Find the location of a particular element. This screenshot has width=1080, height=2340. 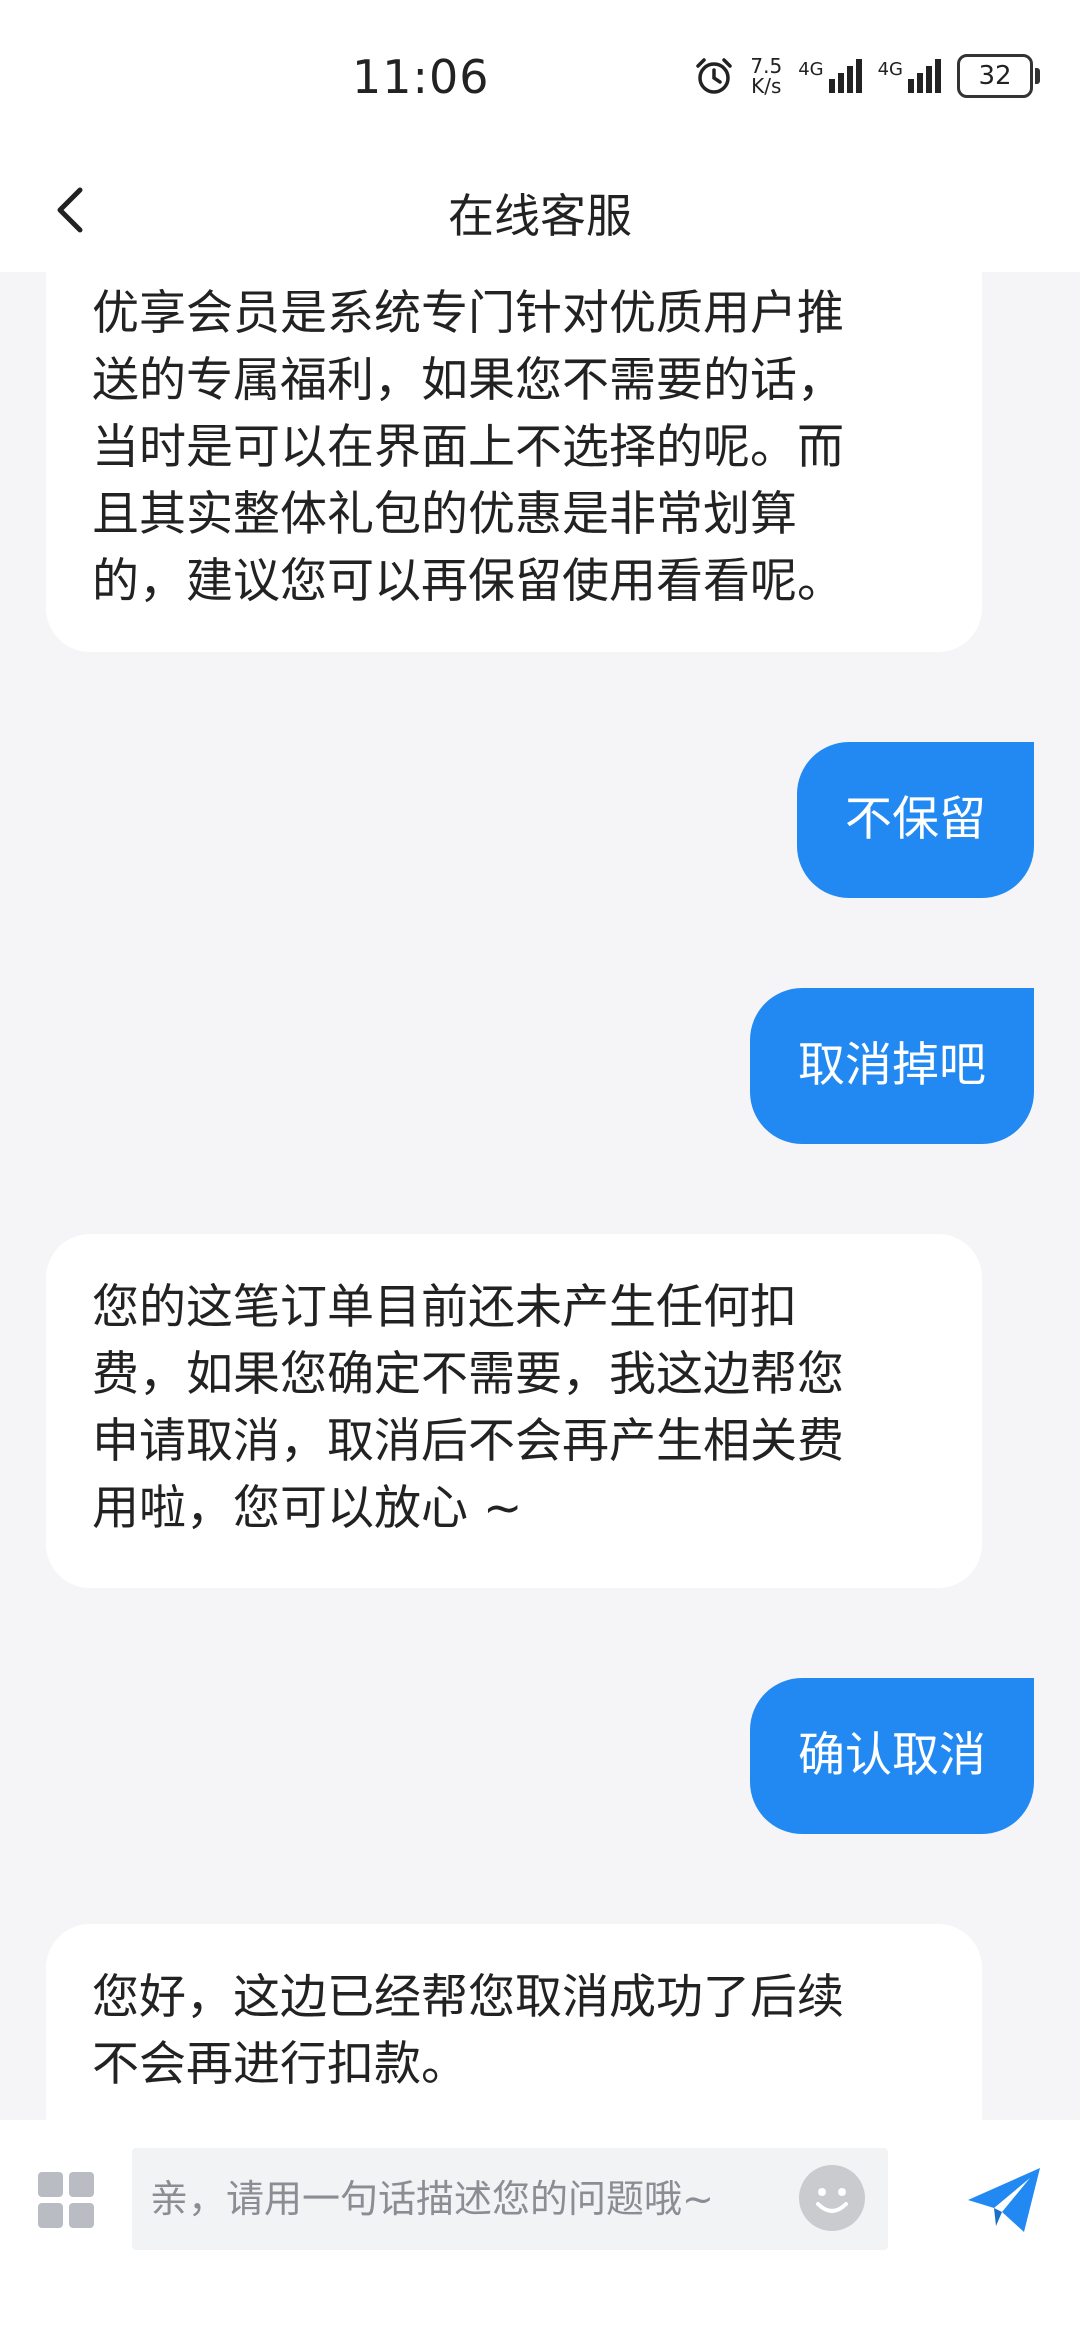

emoji-icon is located at coordinates (832, 2198).